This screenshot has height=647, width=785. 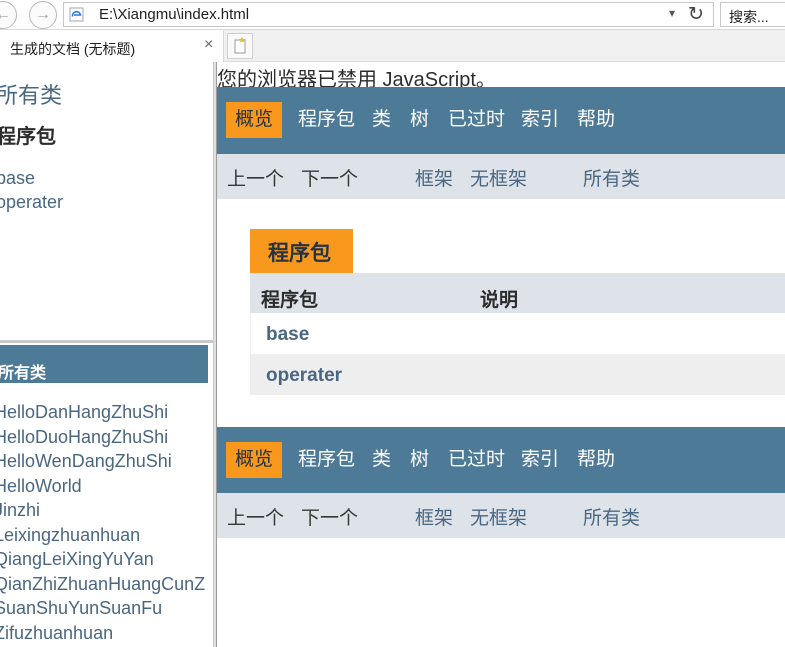 I want to click on package-link: base, so click(x=31, y=178).